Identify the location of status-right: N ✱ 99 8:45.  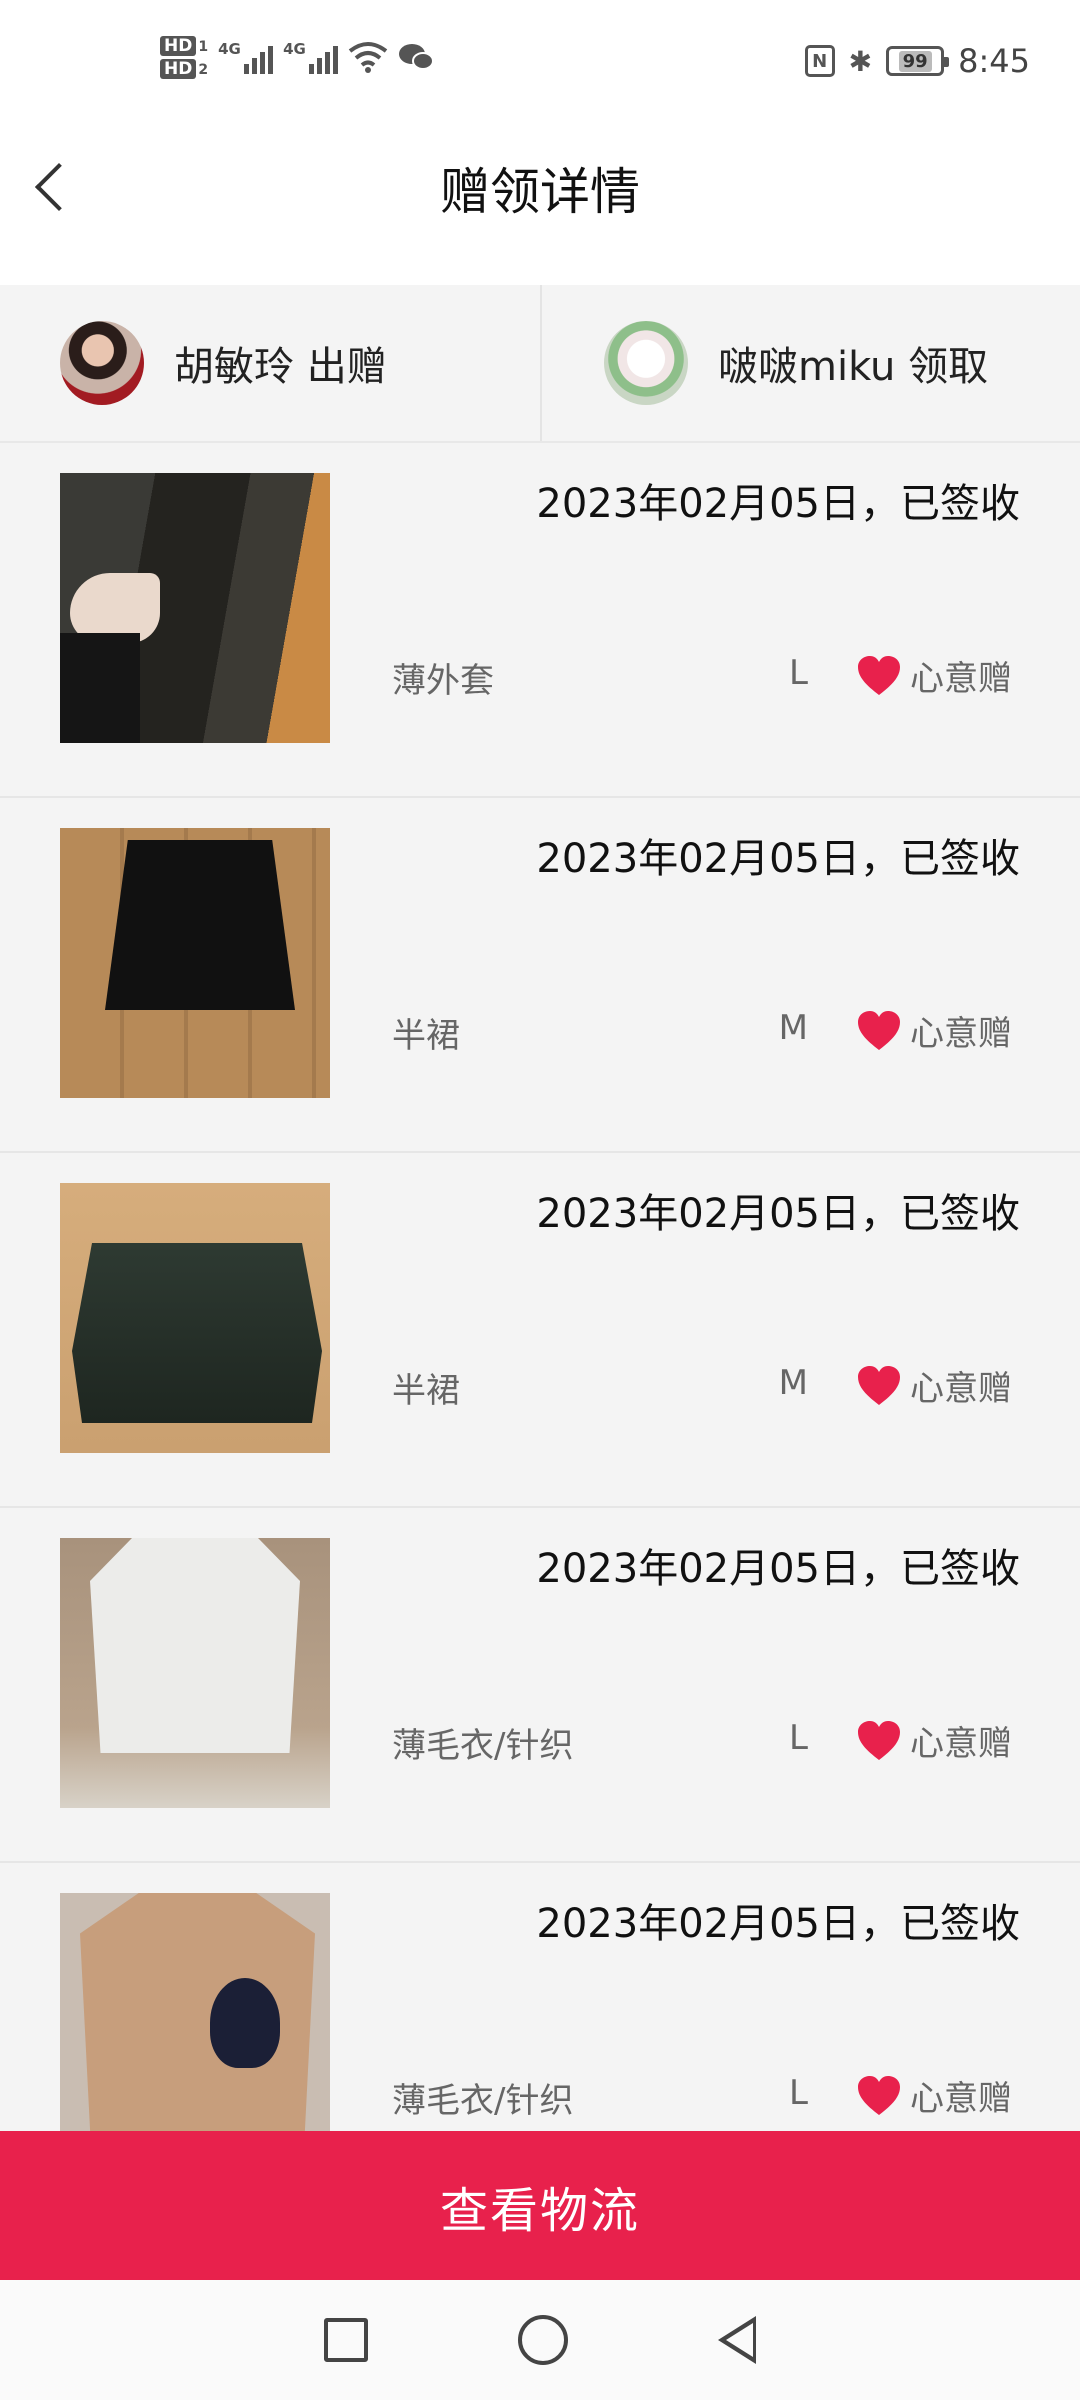
(917, 61).